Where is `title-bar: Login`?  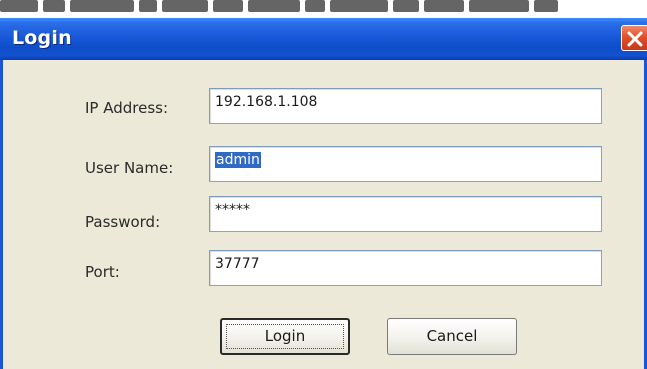 title-bar: Login is located at coordinates (323, 39).